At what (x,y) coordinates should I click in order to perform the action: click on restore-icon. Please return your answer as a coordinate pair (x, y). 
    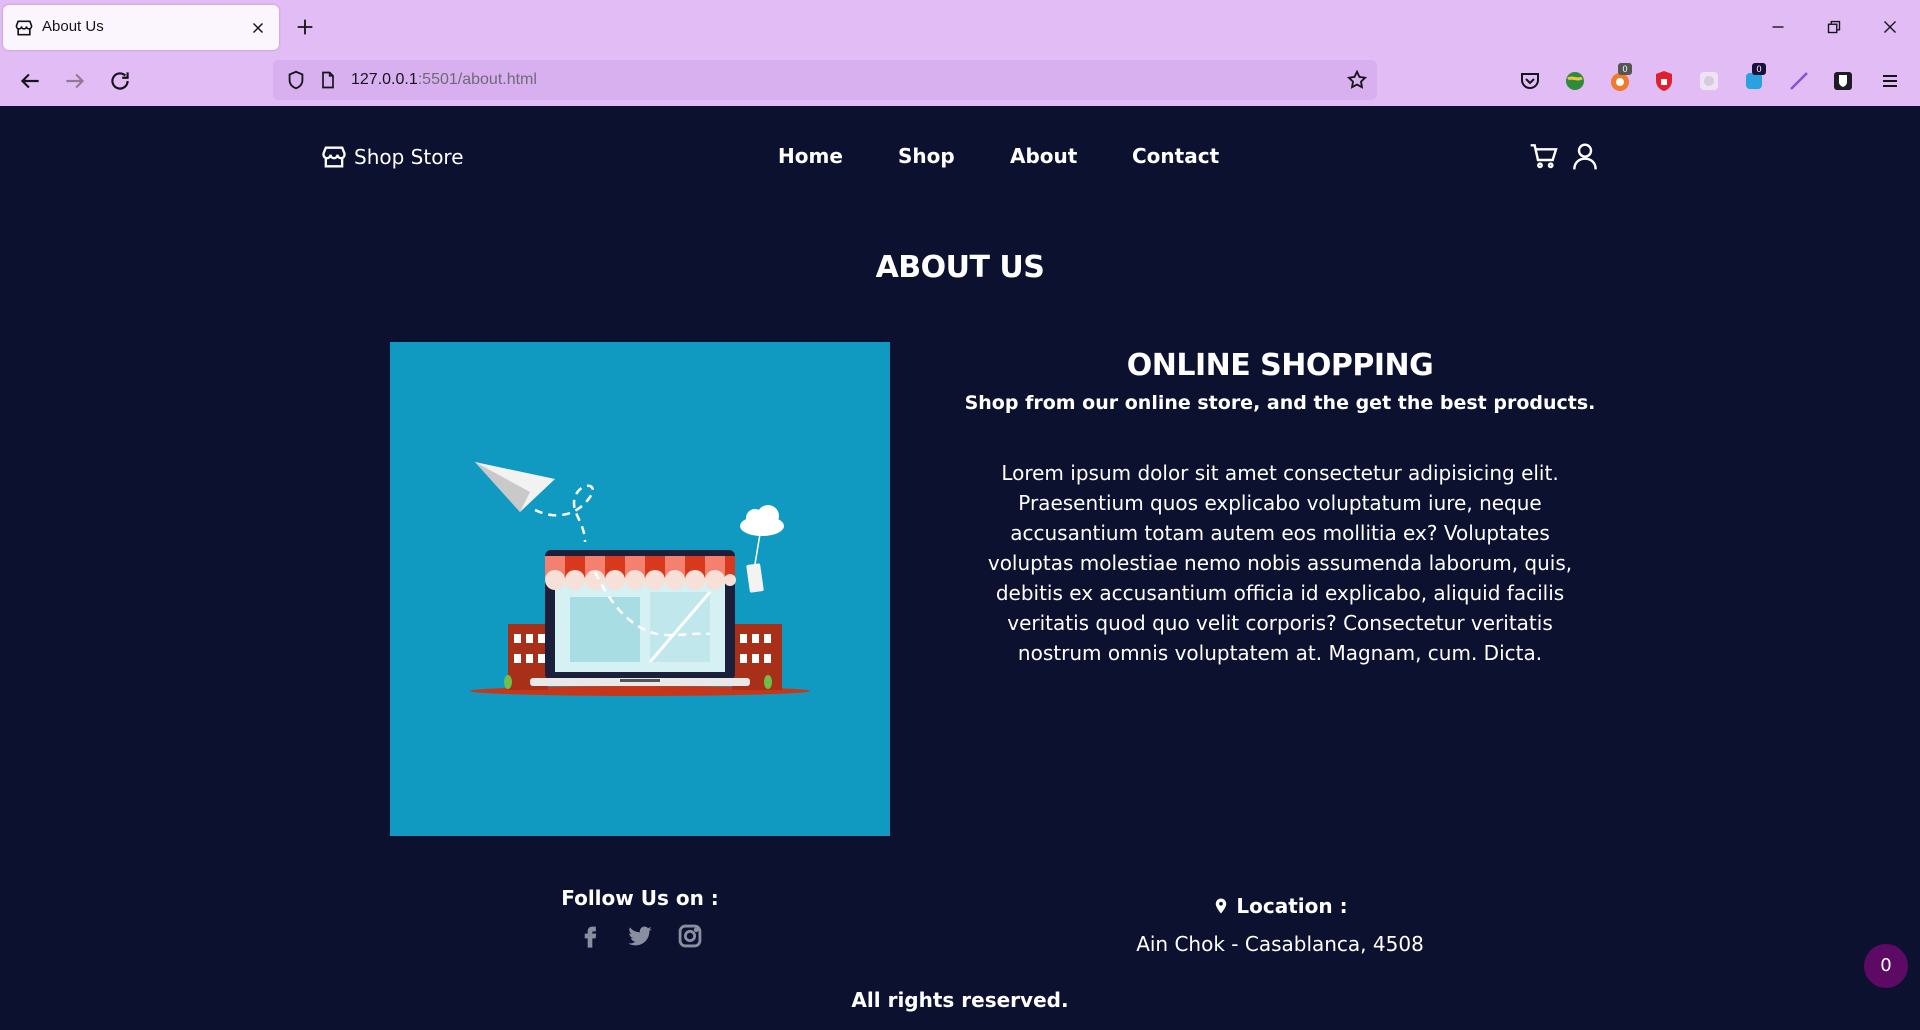
    Looking at the image, I should click on (1834, 27).